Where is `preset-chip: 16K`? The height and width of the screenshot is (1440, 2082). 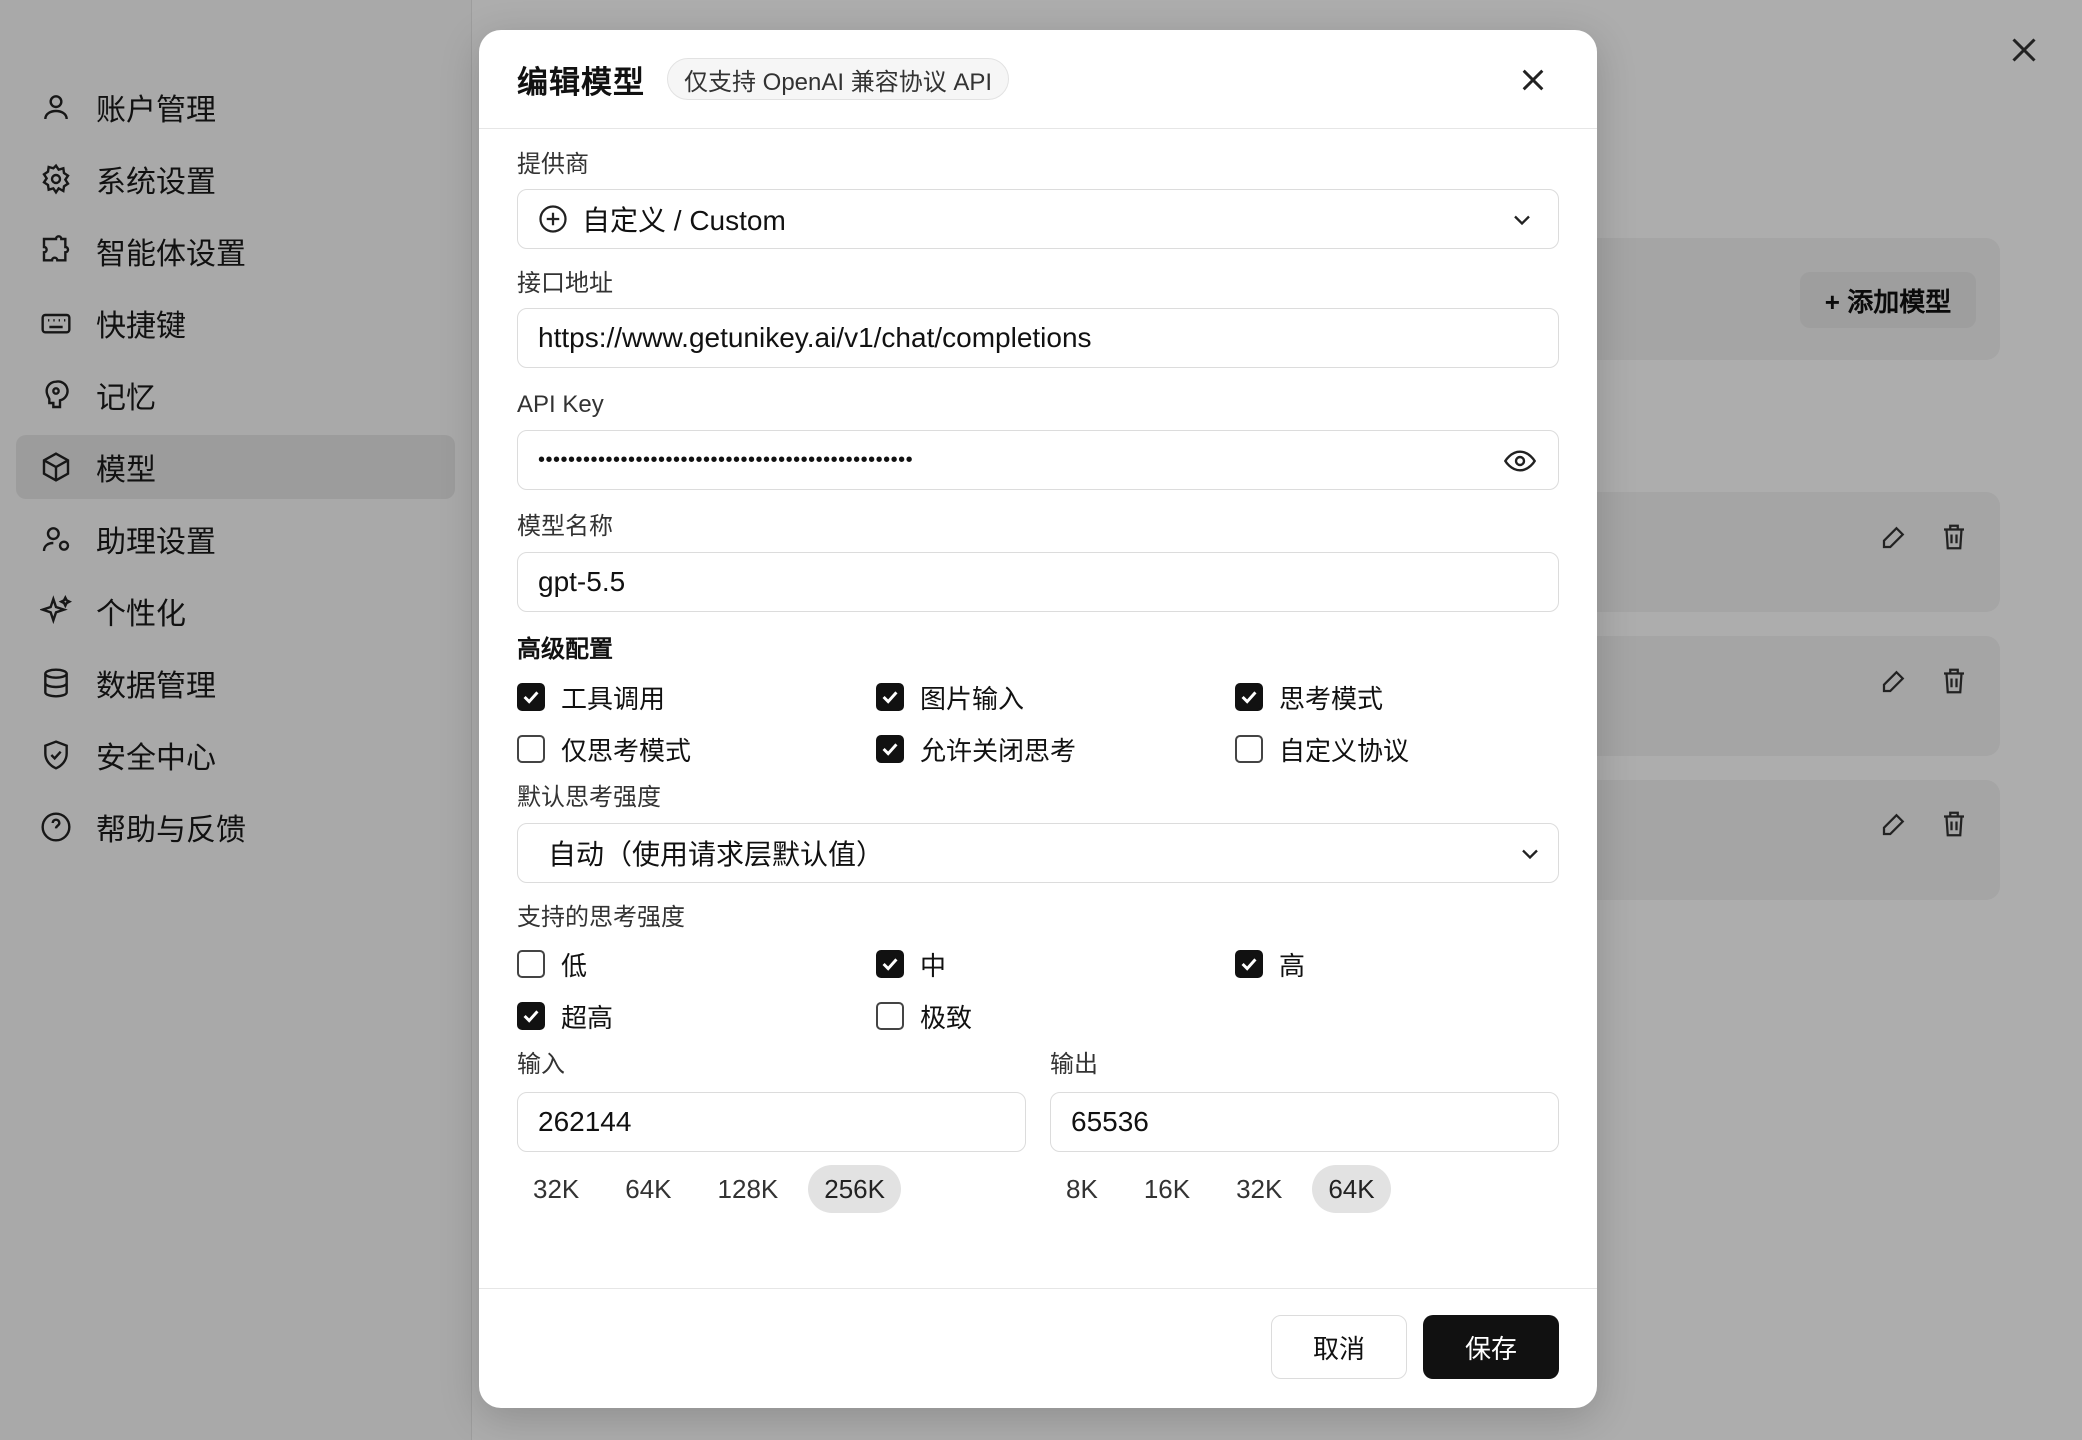
preset-chip: 16K is located at coordinates (1167, 1189).